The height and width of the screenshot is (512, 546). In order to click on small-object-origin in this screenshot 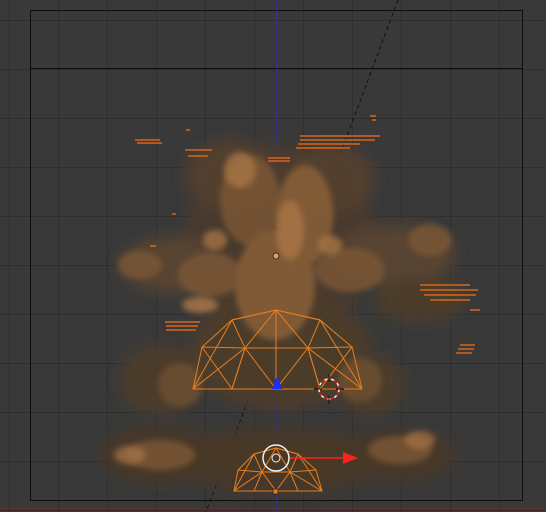, I will do `click(275, 491)`.